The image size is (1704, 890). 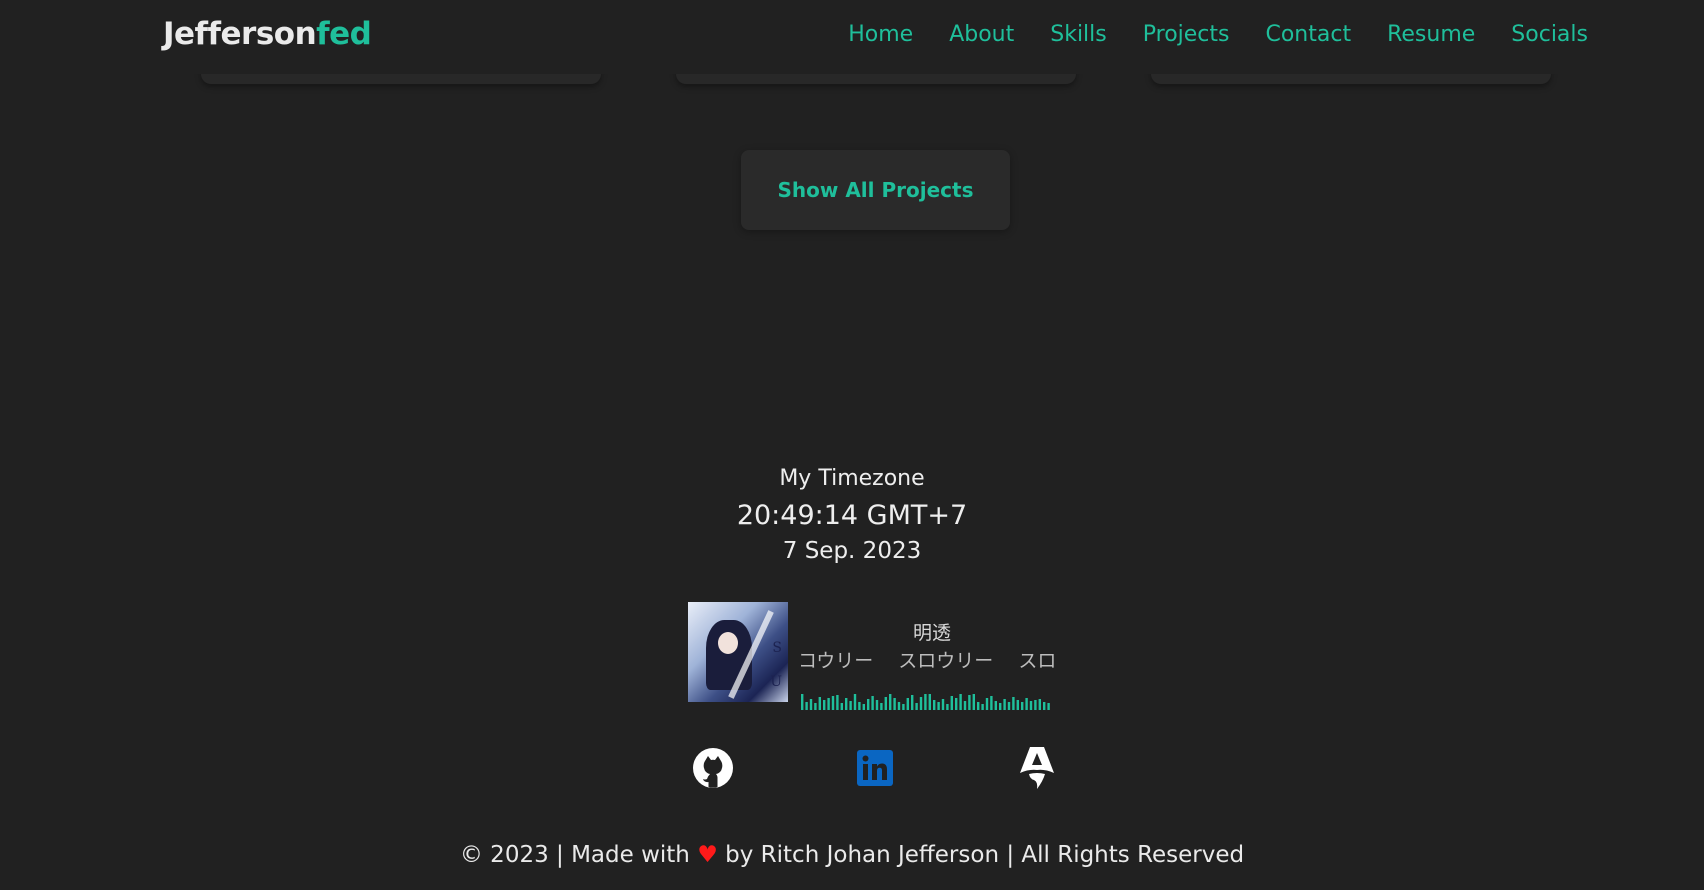 What do you see at coordinates (1549, 34) in the screenshot?
I see `nav-link-socials: Socials` at bounding box center [1549, 34].